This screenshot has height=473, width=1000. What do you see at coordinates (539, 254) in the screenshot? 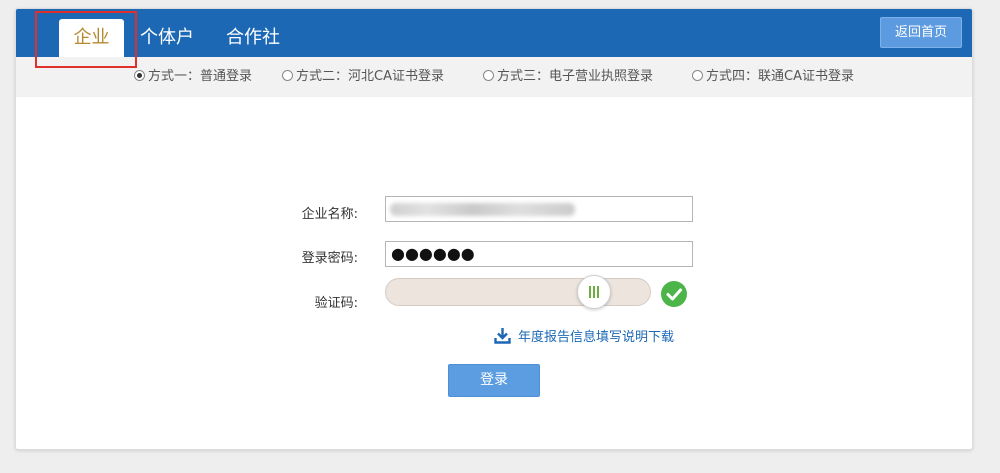
I see `password-input: ●●●●●●` at bounding box center [539, 254].